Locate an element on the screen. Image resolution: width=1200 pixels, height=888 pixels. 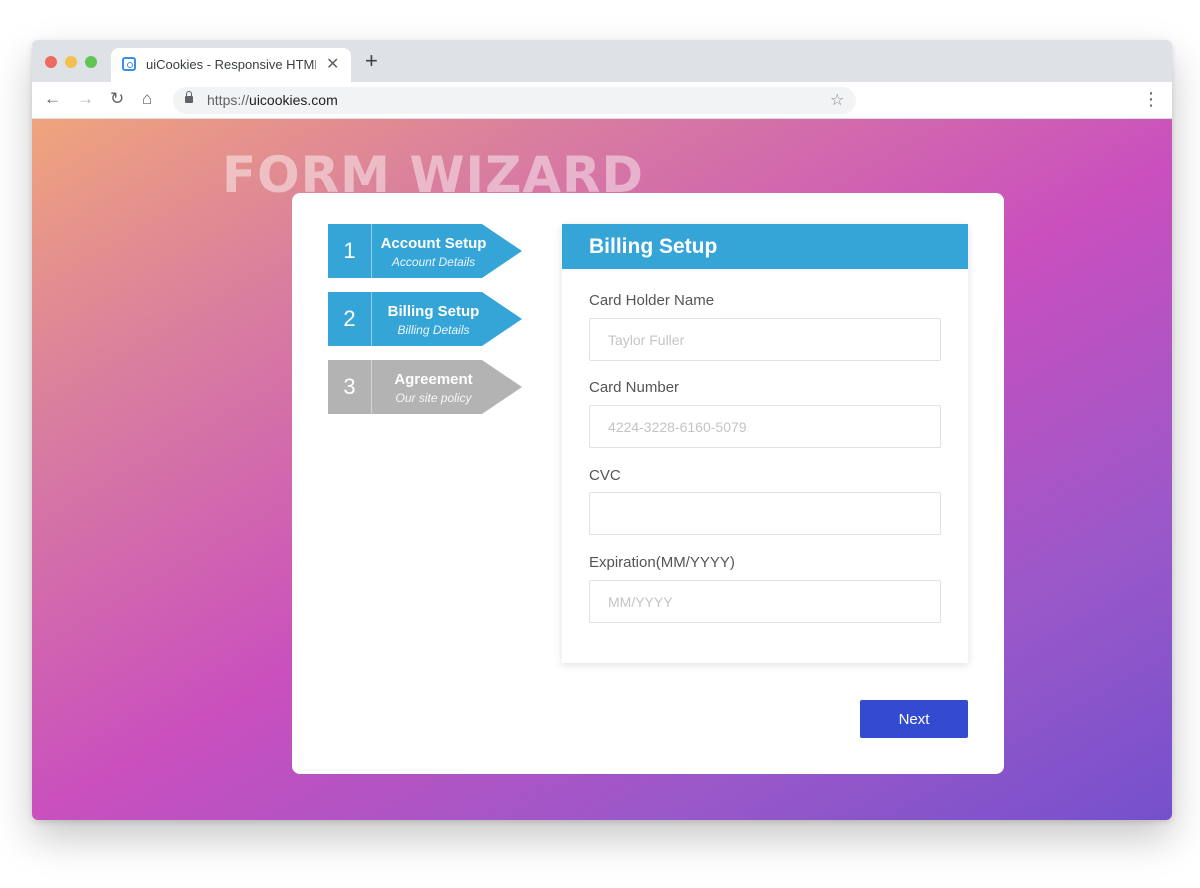
panel-title: Billing Setup is located at coordinates (653, 246).